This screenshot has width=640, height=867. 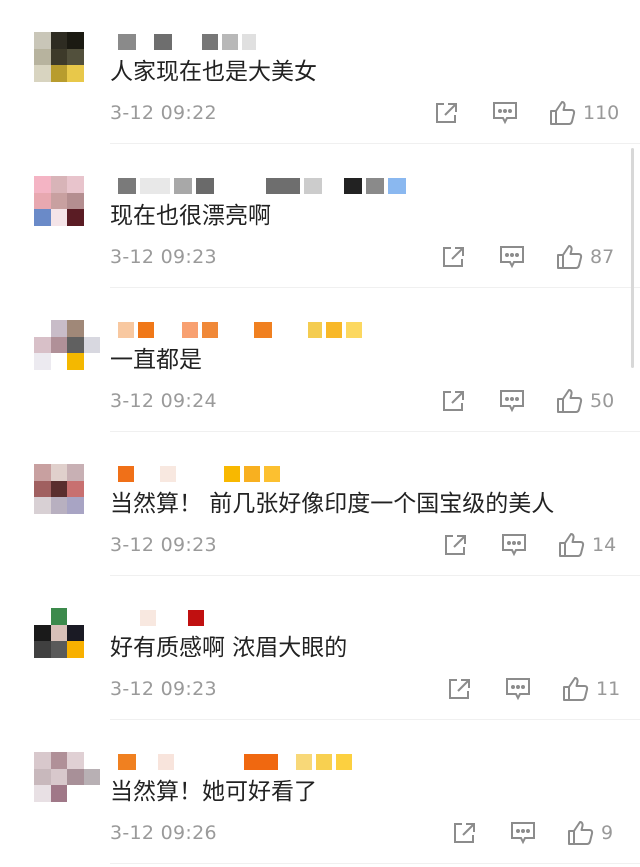 I want to click on like-count: 50, so click(x=602, y=401).